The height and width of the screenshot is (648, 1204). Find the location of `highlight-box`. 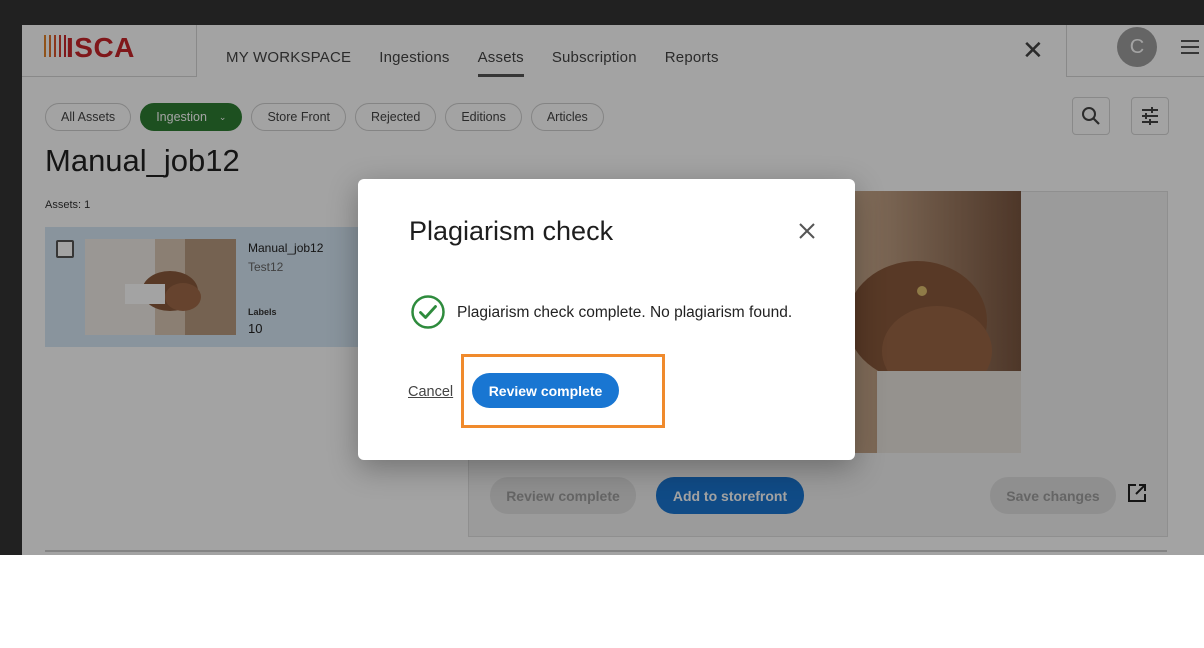

highlight-box is located at coordinates (563, 391).